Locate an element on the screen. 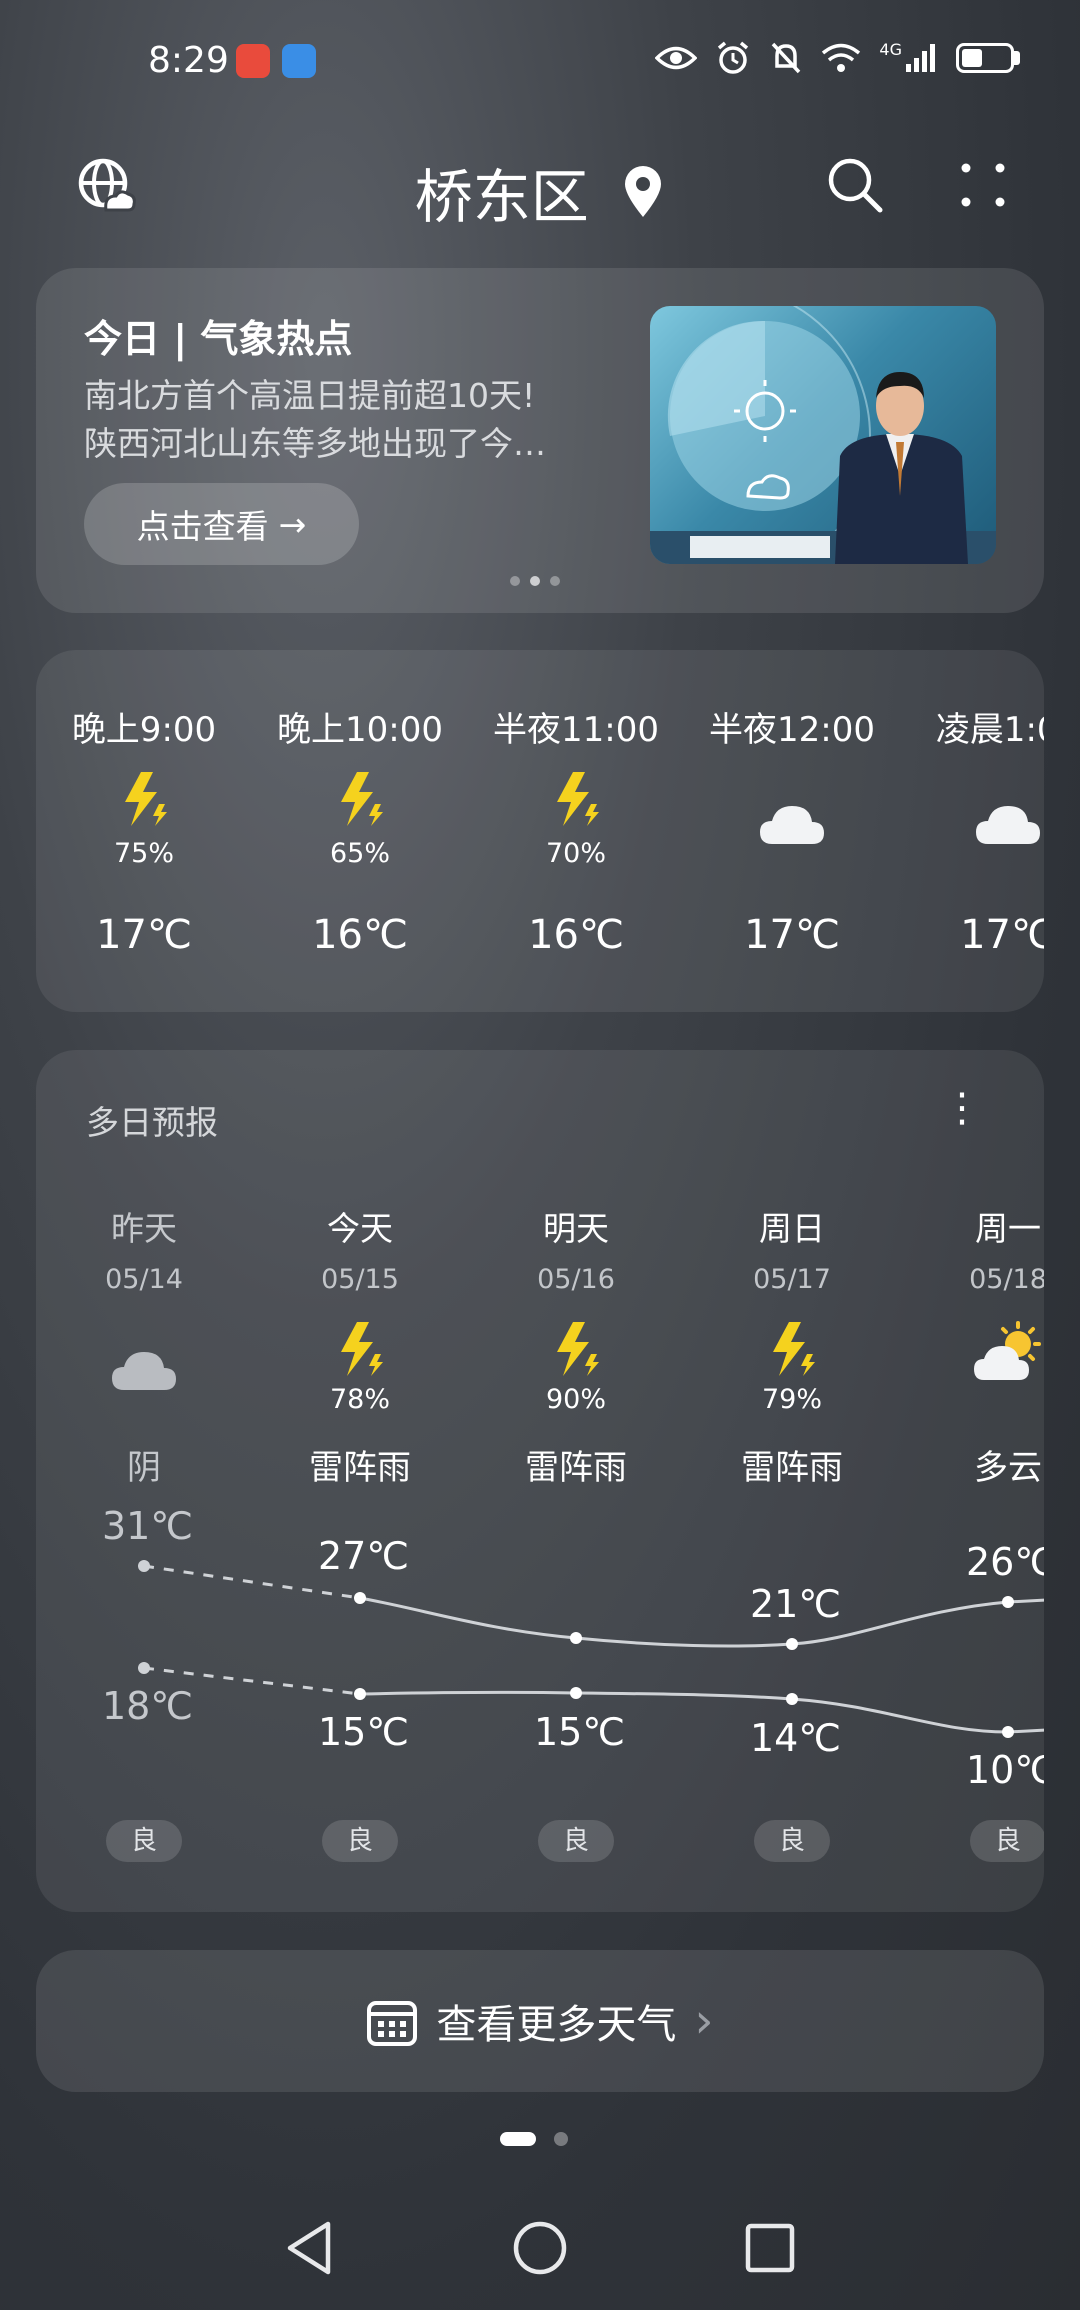 The width and height of the screenshot is (1080, 2310). day-name: 周一 is located at coordinates (1008, 1228).